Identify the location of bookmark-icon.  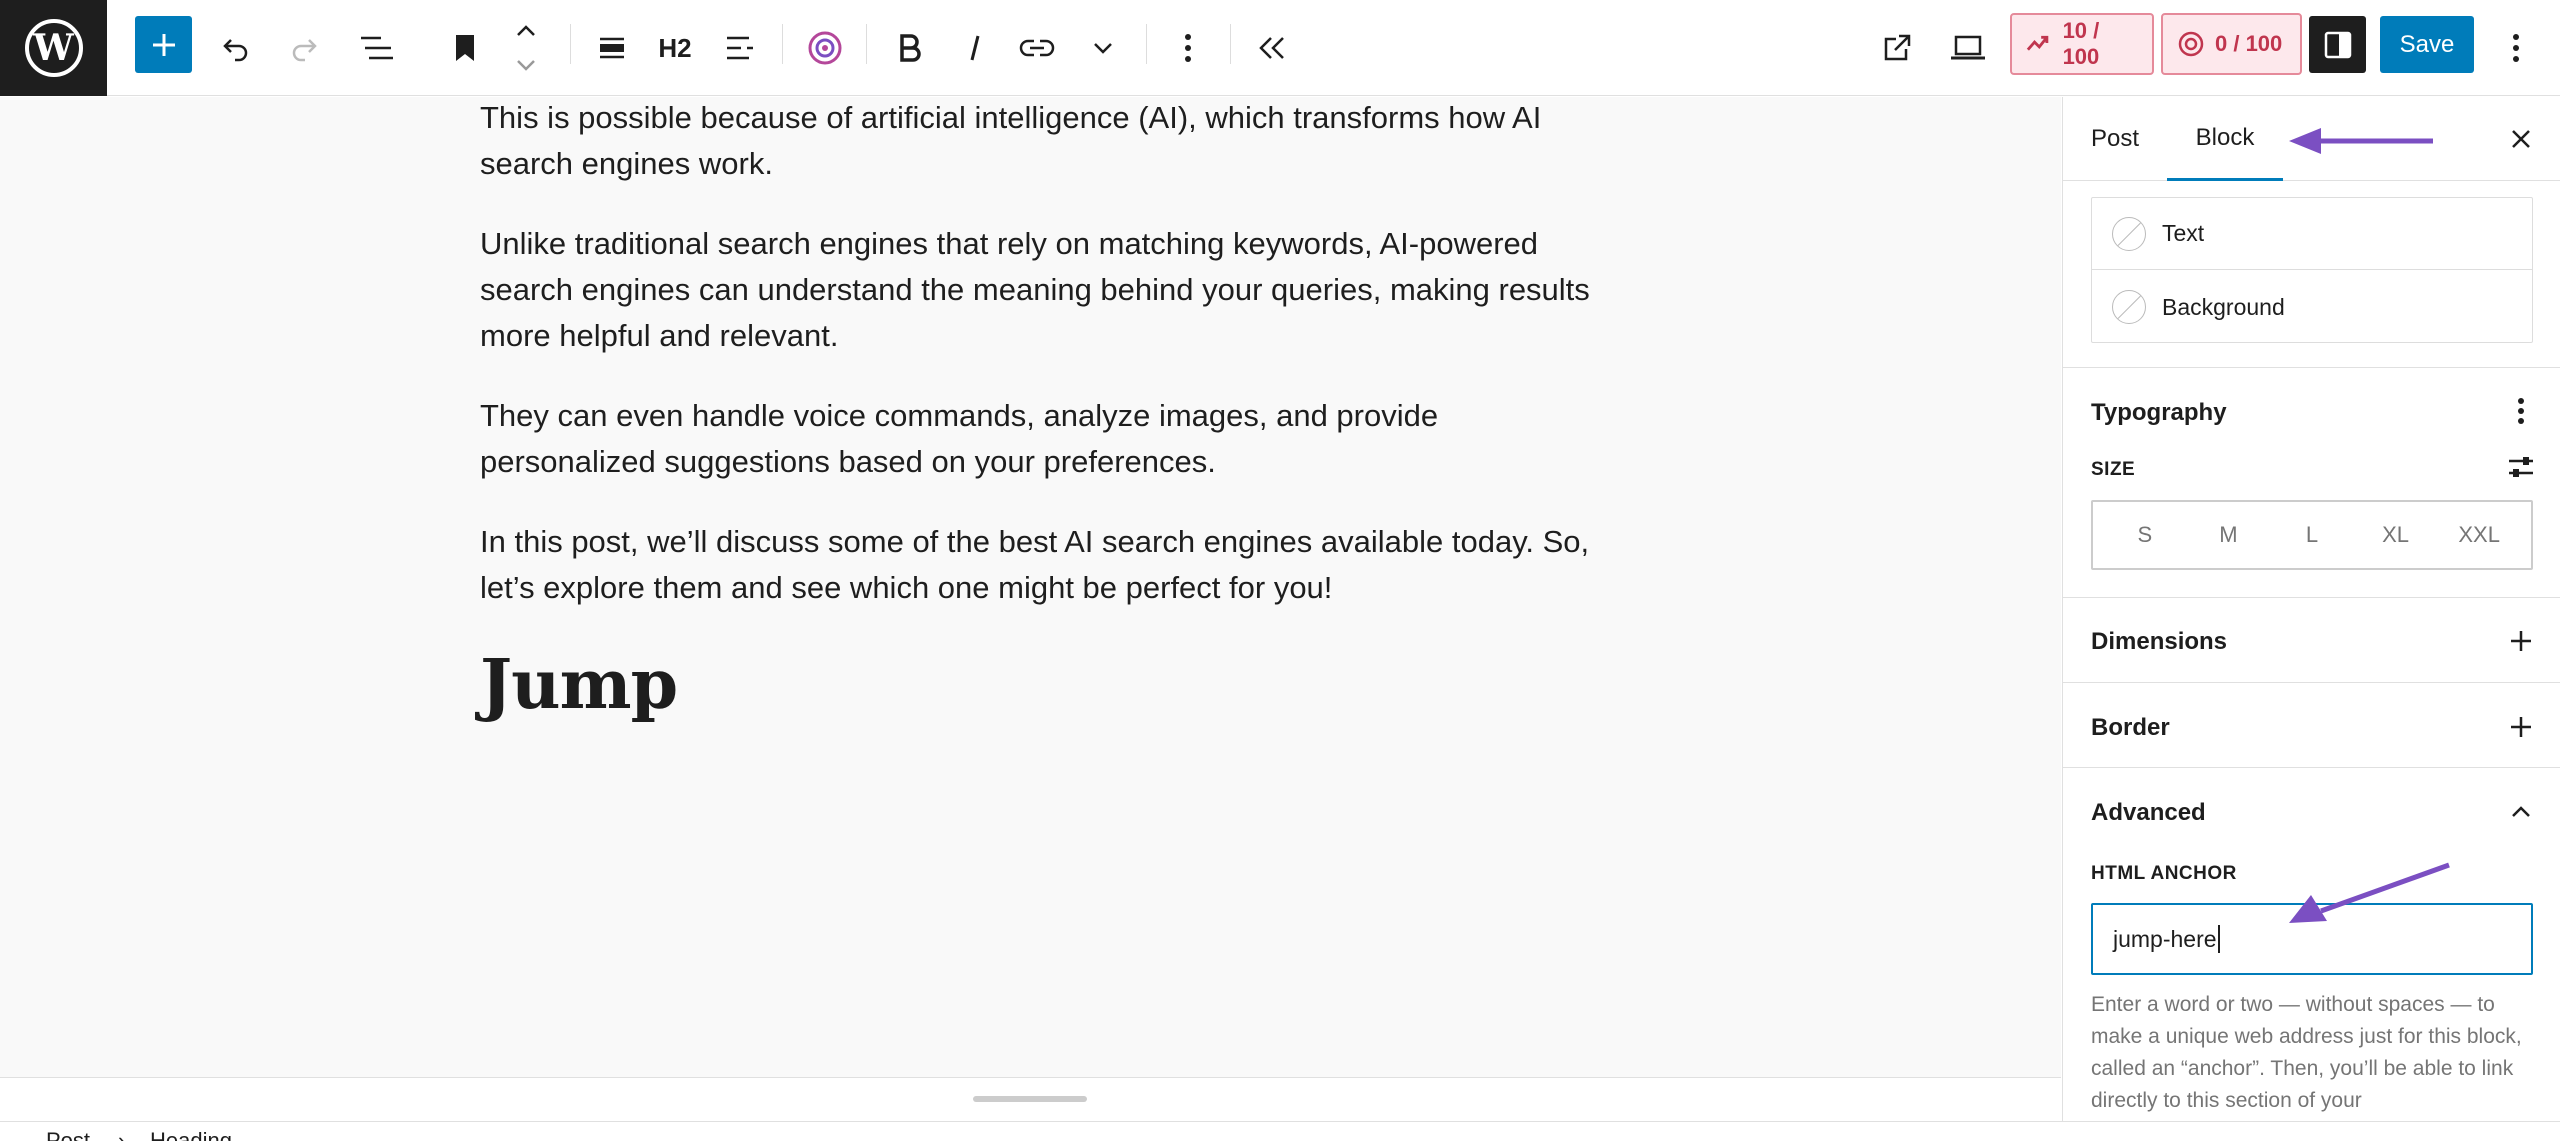
(465, 48).